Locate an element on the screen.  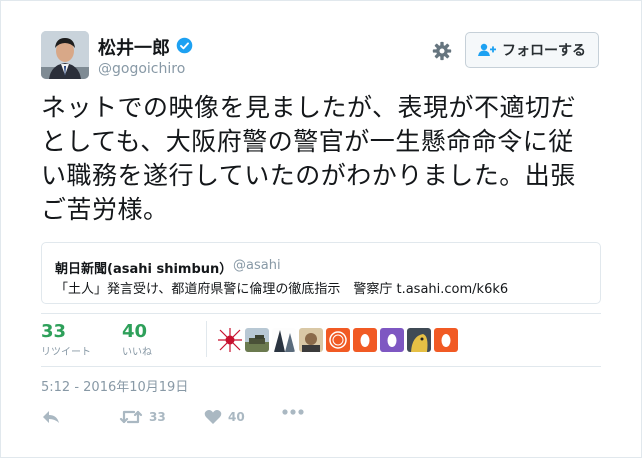
like-action-count: 40 is located at coordinates (236, 417).